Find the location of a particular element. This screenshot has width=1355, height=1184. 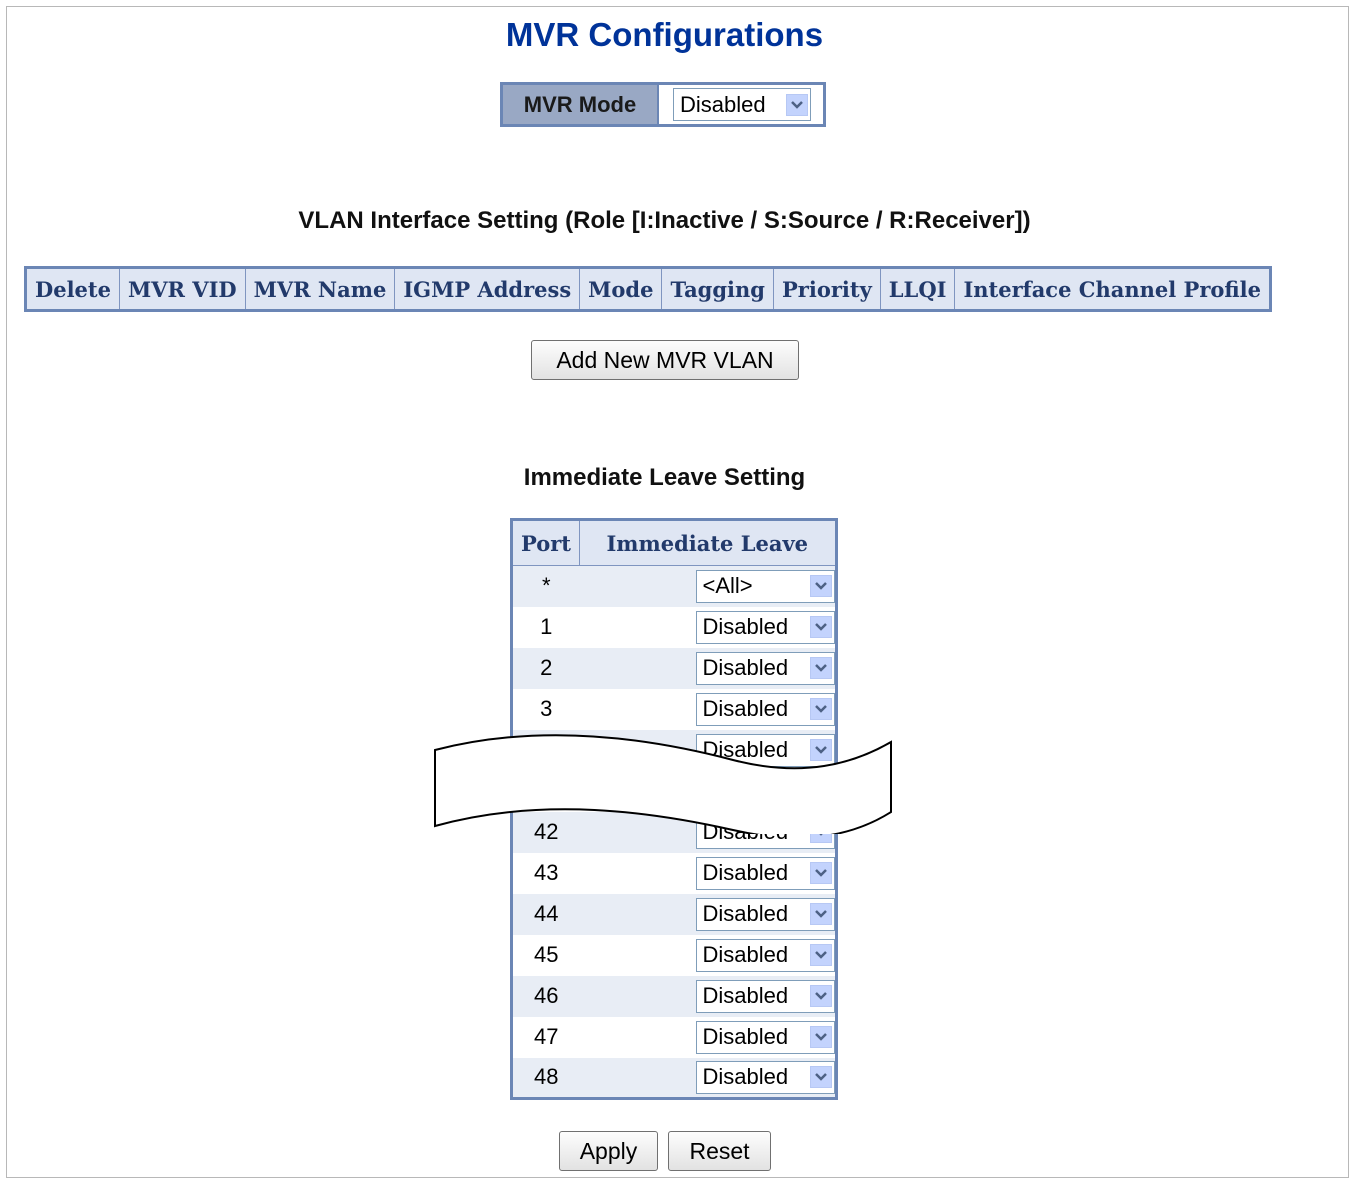

immediate-leave-select: <All> is located at coordinates (765, 586).